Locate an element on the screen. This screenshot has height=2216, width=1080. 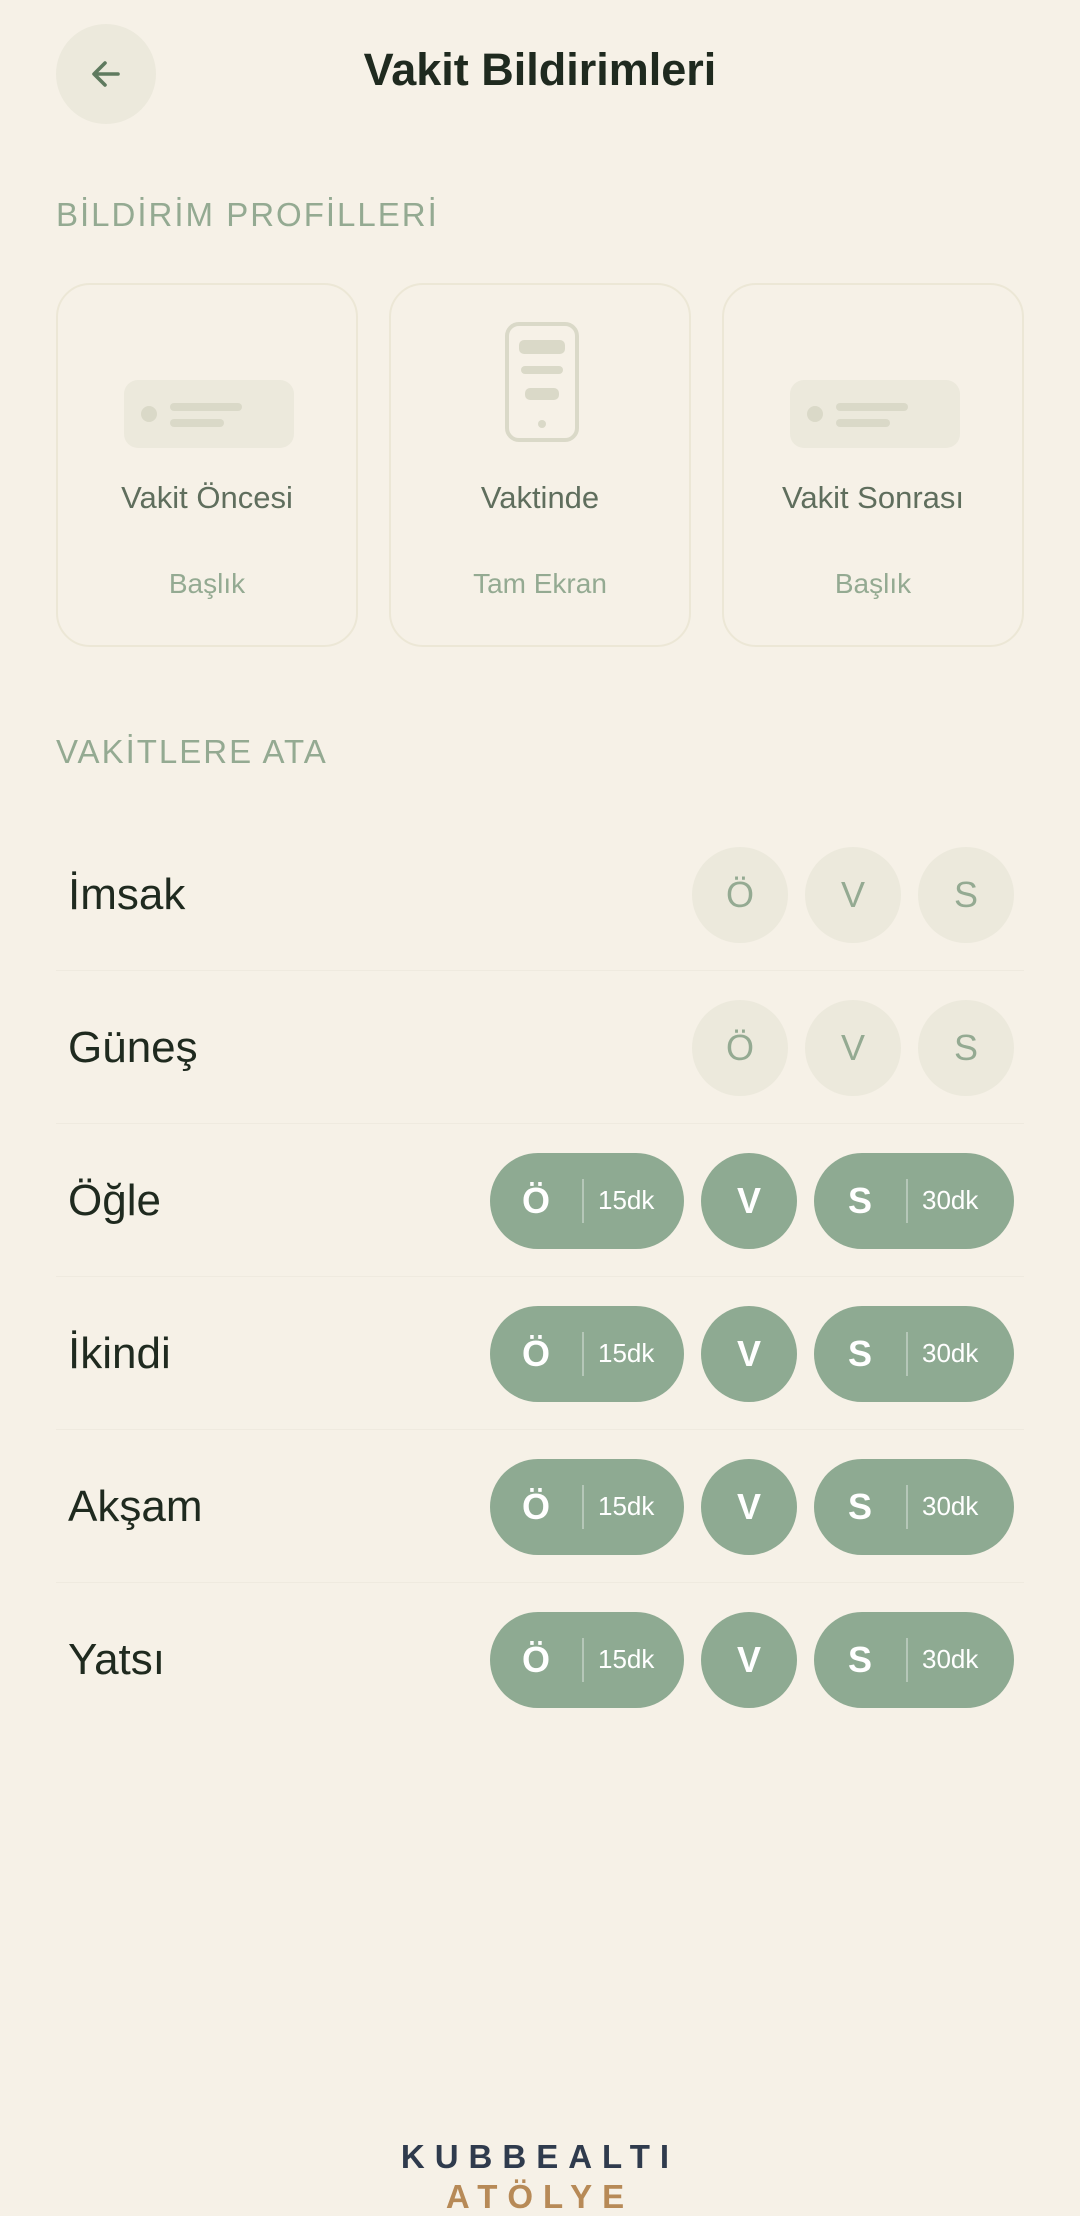
list-item-ogle: Öğle Ö 15dk V S 30dk is located at coordinates (540, 1200).